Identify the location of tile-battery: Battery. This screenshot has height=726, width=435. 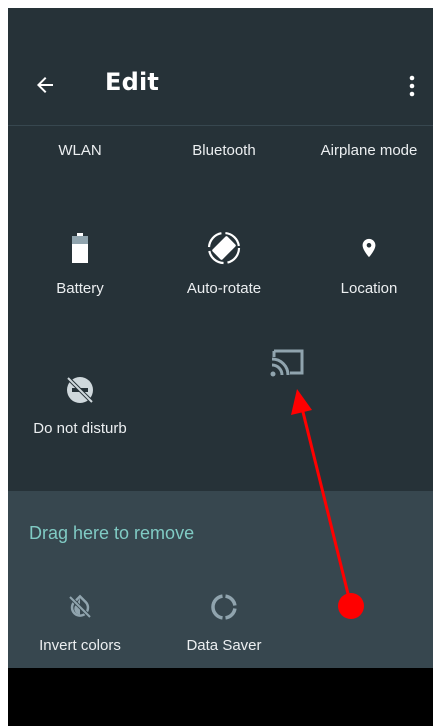
(80, 263).